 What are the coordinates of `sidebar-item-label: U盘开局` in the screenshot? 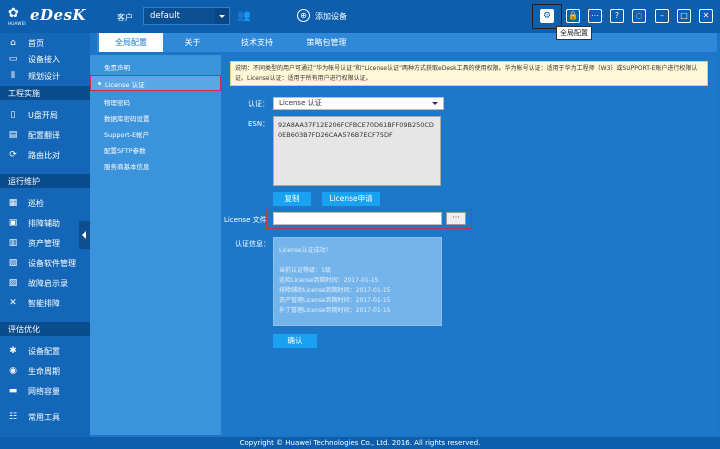 It's located at (43, 115).